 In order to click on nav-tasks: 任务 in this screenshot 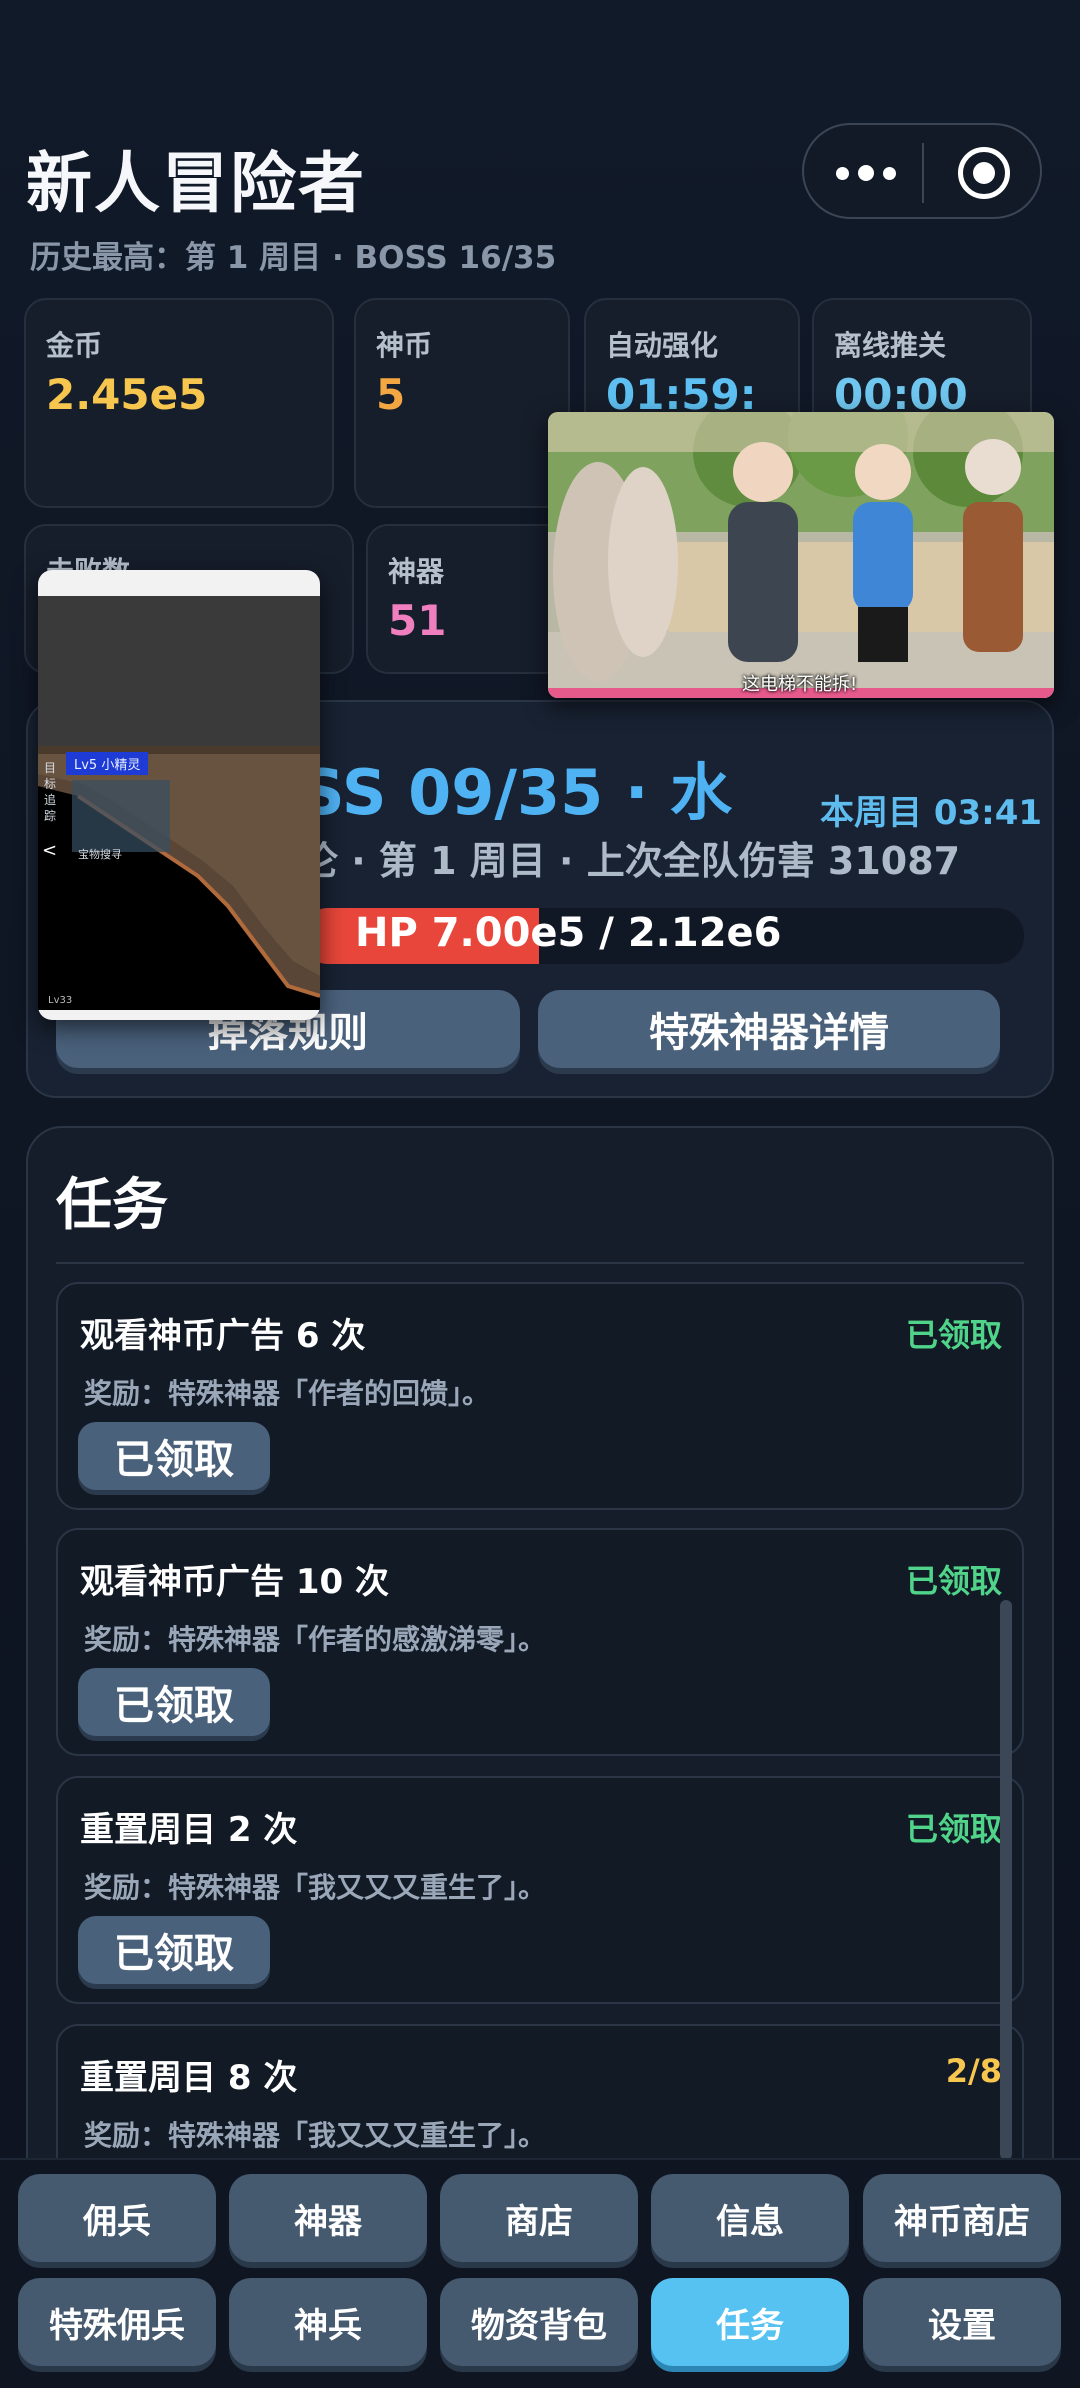, I will do `click(750, 2322)`.